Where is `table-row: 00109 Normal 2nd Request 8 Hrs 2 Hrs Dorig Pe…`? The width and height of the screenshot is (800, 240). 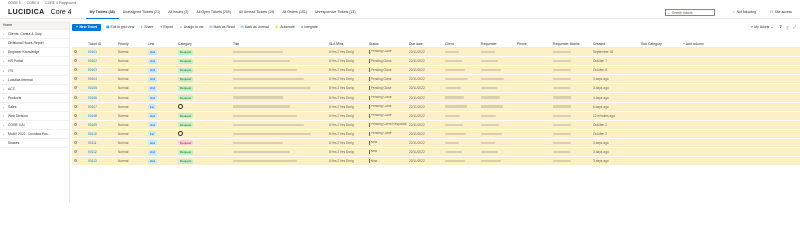 table-row: 00109 Normal 2nd Request 8 Hrs 2 Hrs Dorig Pe… is located at coordinates (436, 125).